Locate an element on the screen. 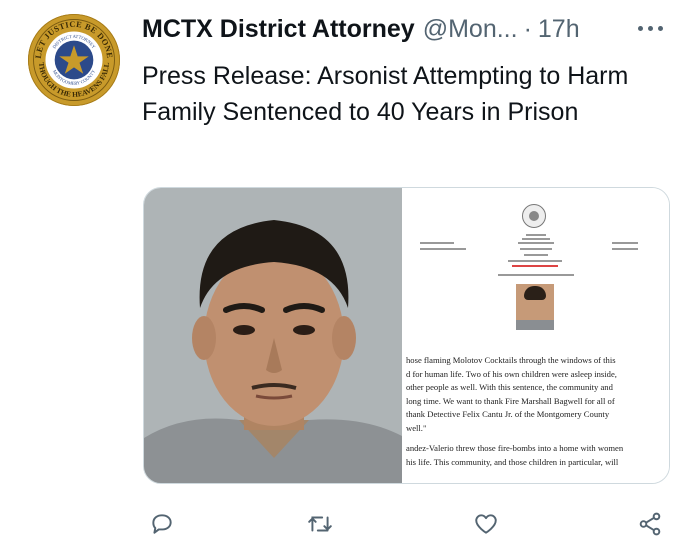  tweet-actions is located at coordinates (350, 524).